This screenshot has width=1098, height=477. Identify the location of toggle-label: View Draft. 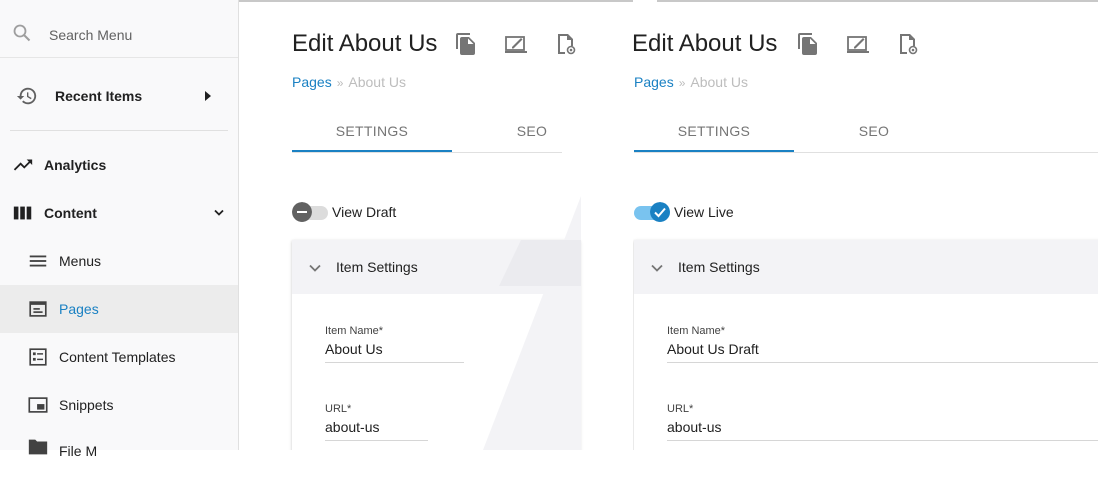
(364, 212).